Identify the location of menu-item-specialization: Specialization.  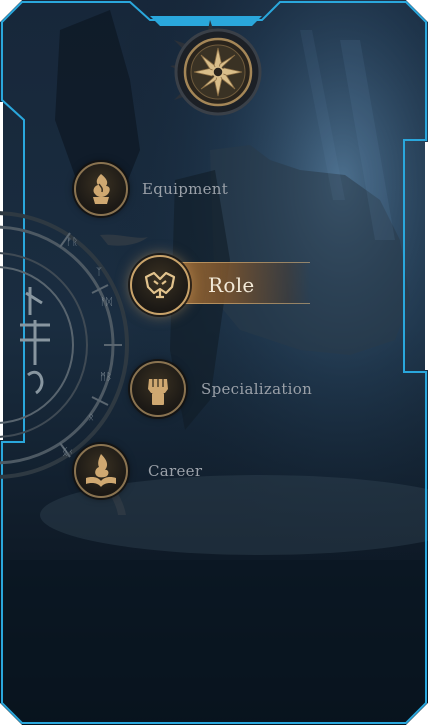
(221, 389).